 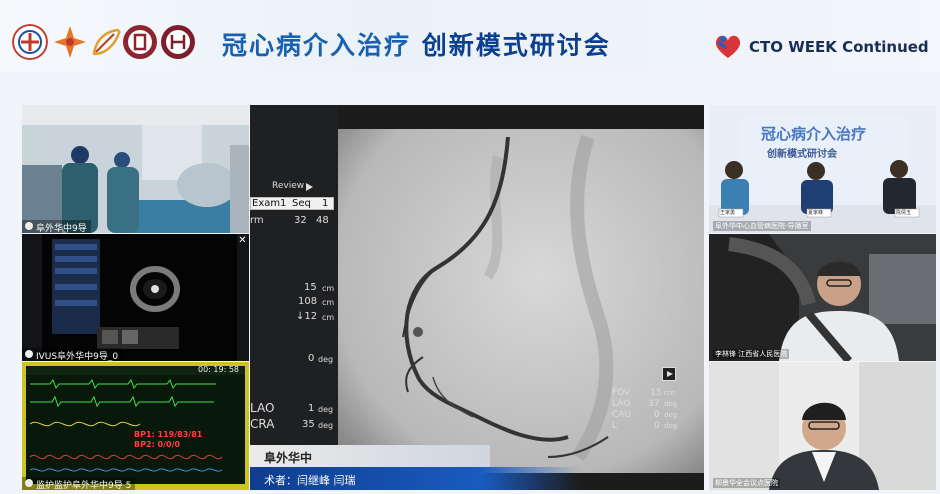 I want to click on monitor-time: 00: 19: 58, so click(x=219, y=369).